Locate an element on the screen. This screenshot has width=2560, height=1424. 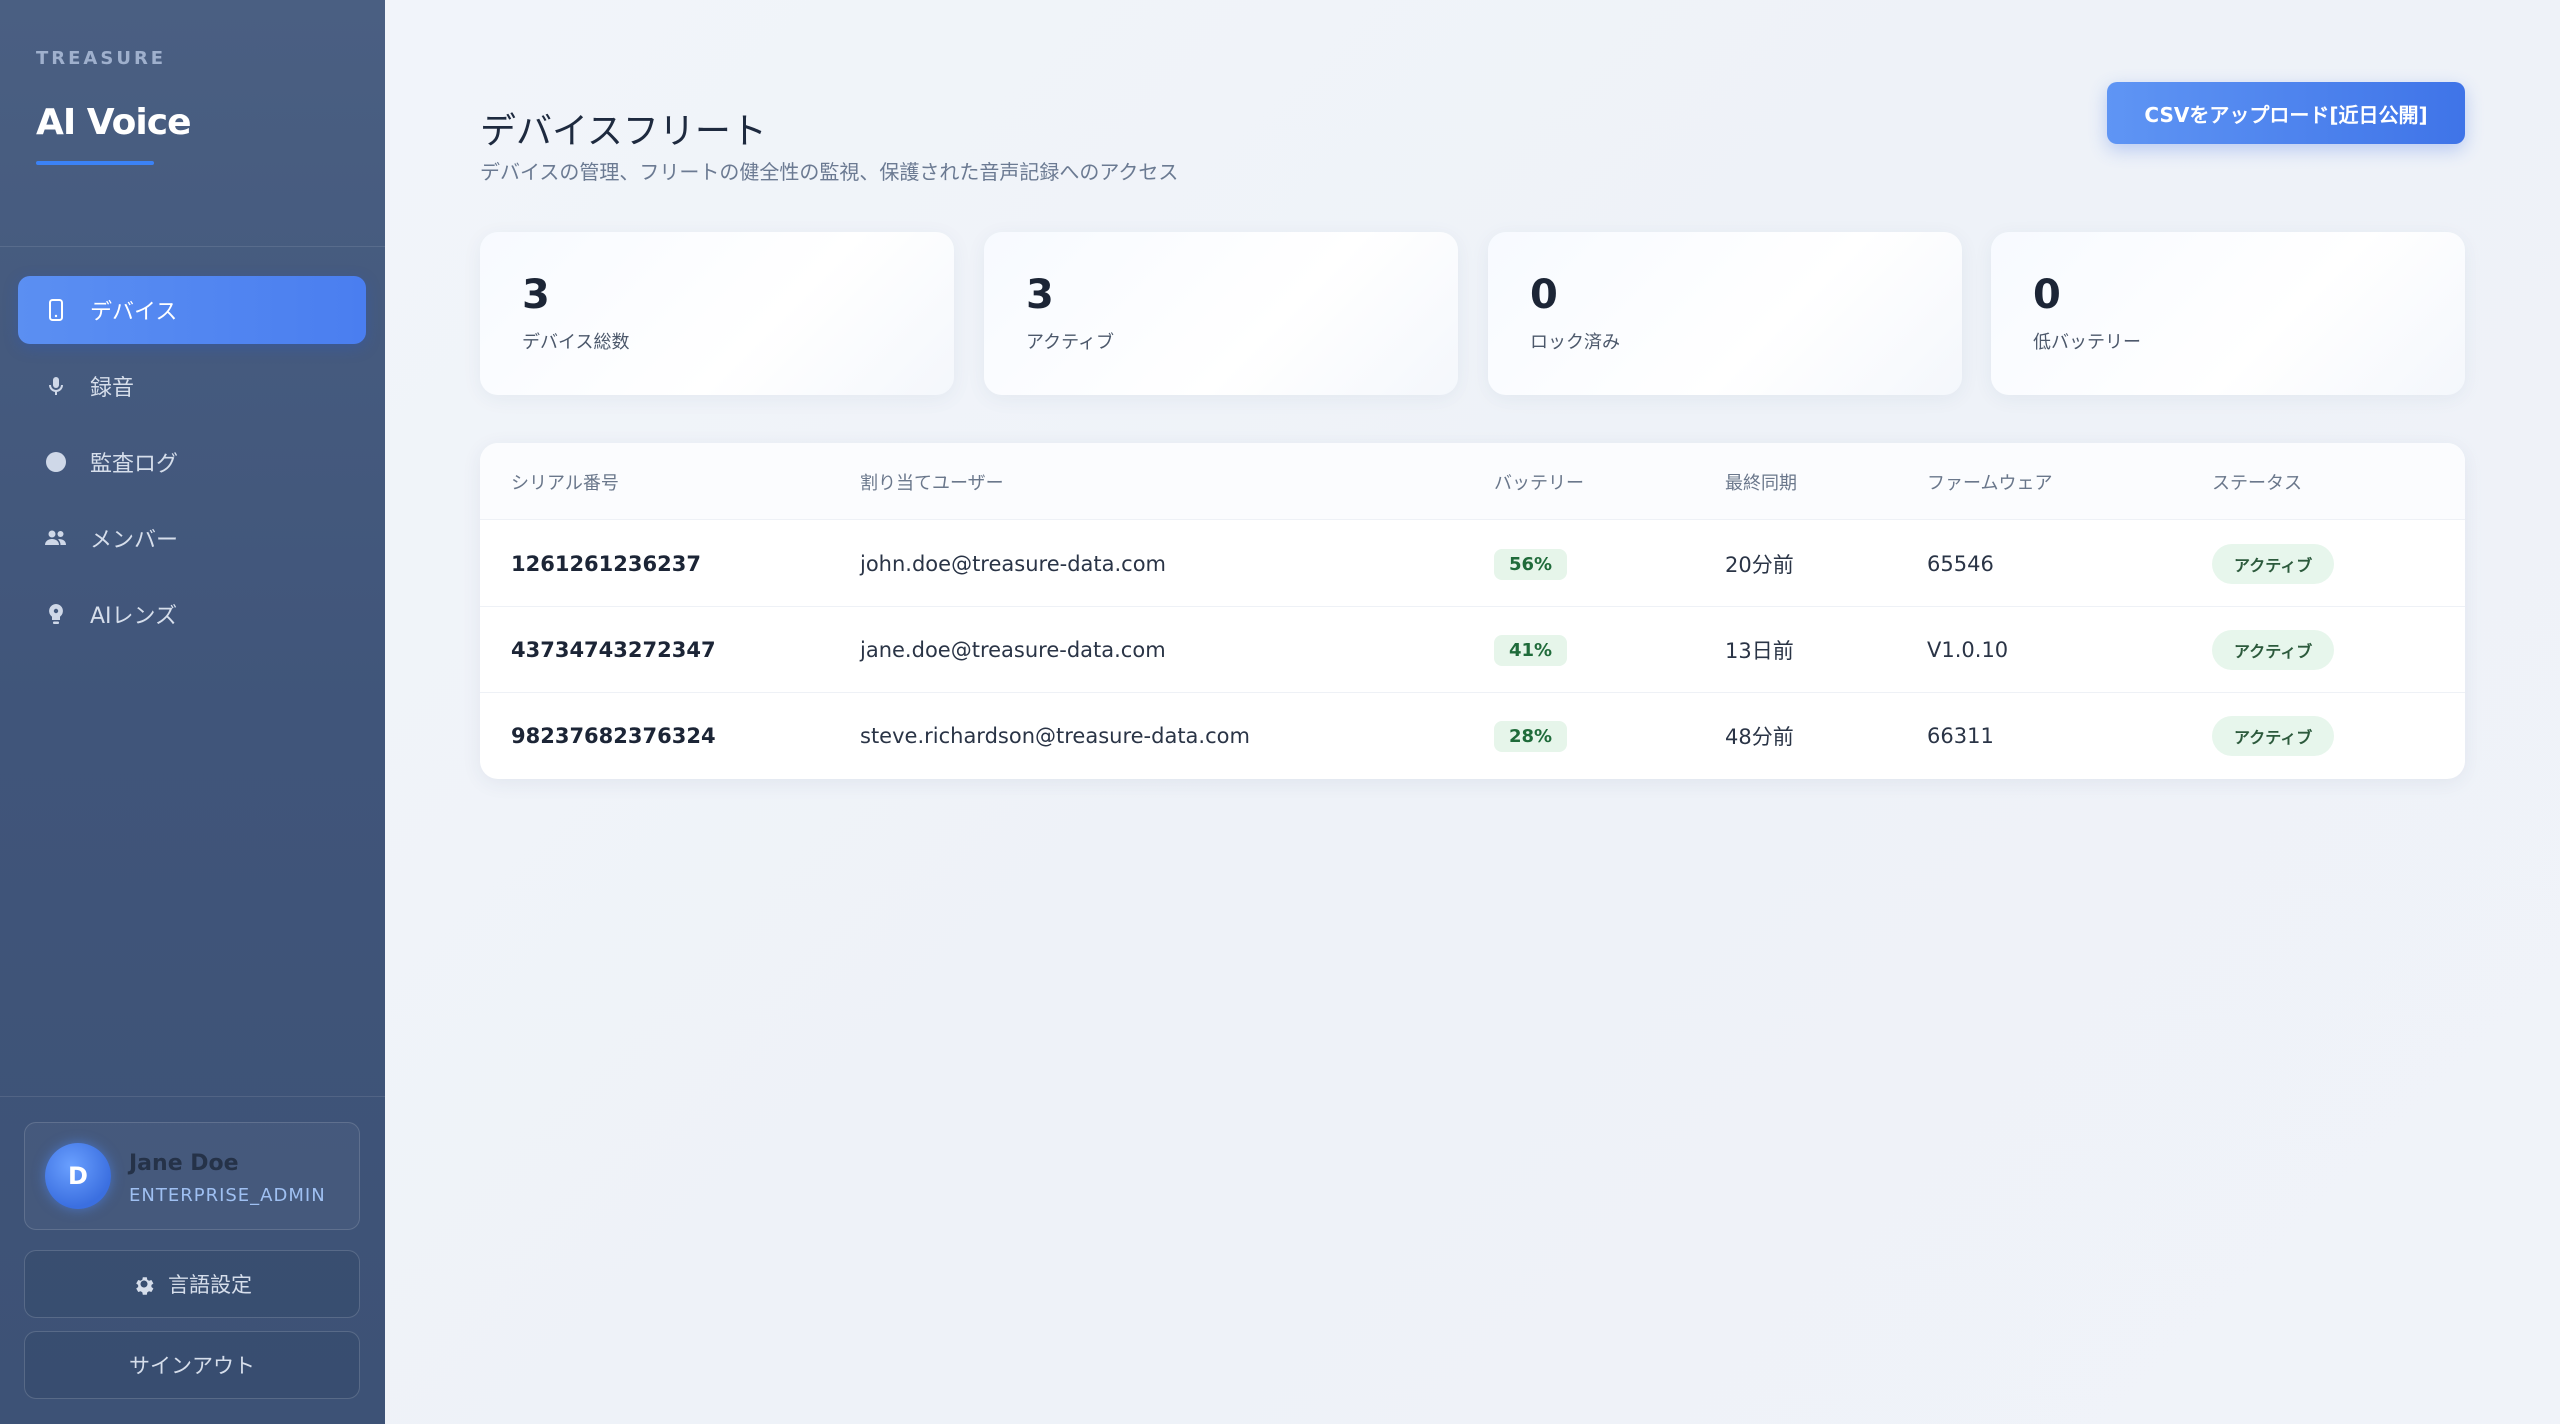
column-header-battery: バッテリー is located at coordinates (1539, 482).